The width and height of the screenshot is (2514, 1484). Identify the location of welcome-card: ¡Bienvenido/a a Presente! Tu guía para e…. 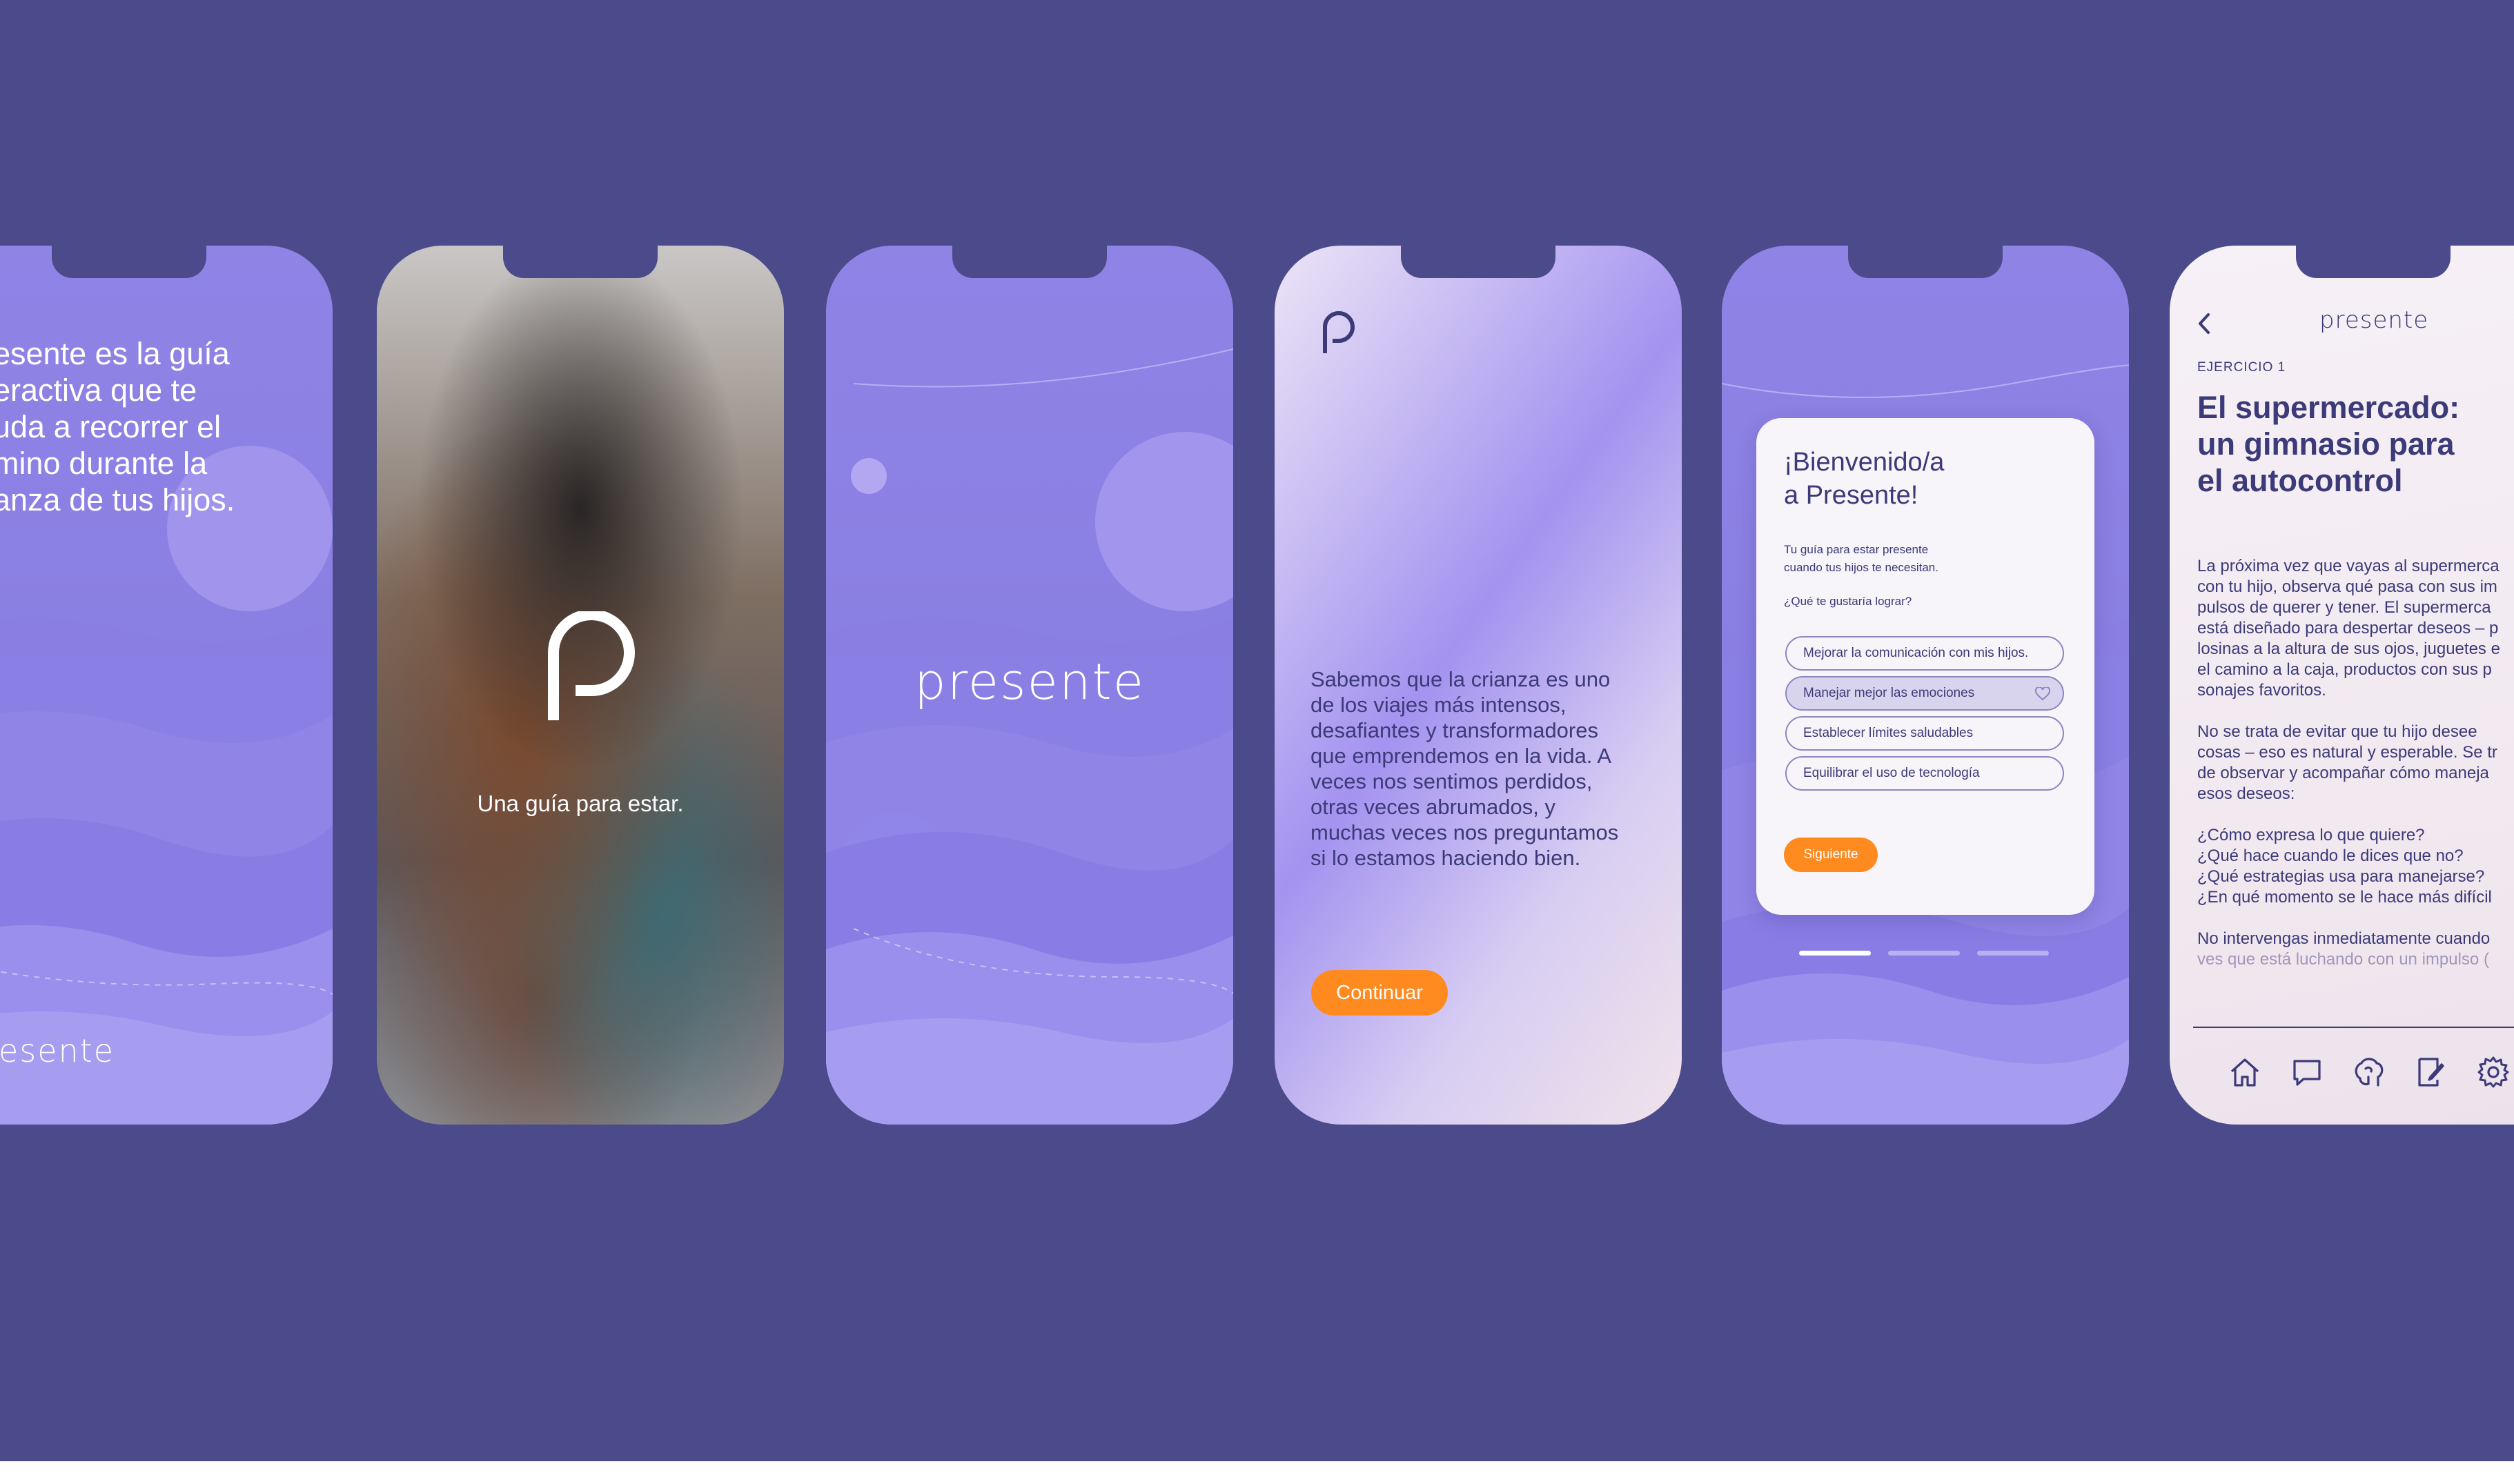
(1925, 666).